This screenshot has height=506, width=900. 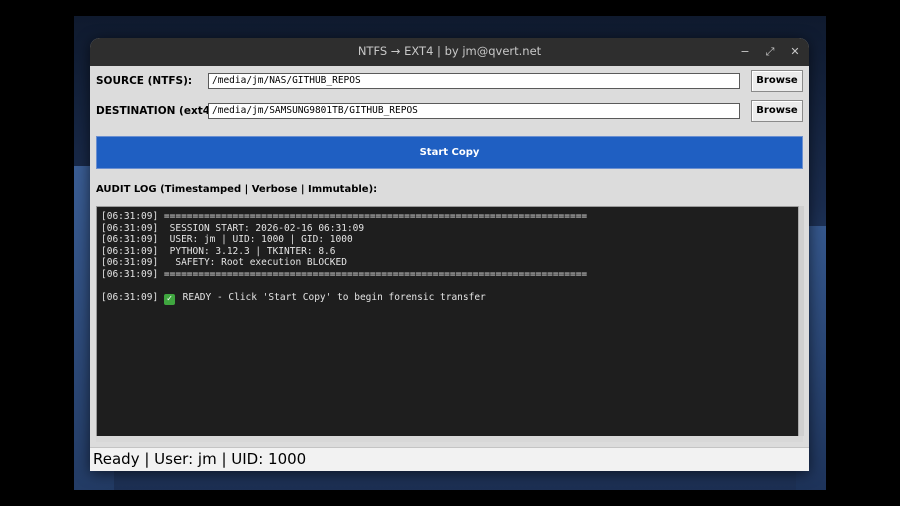 I want to click on maximize-icon: ⤢, so click(x=770, y=52).